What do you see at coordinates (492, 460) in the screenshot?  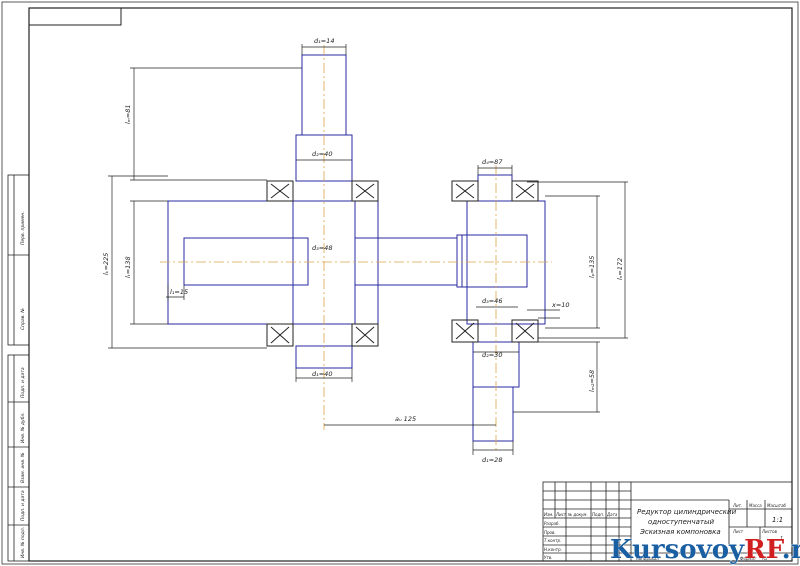 I see `dim-d1-right: d₁=28` at bounding box center [492, 460].